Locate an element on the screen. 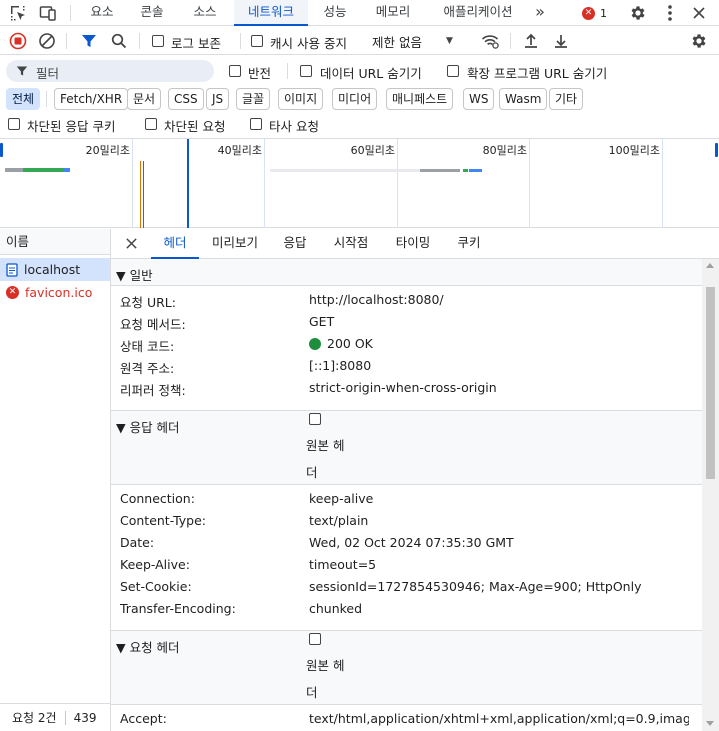 This screenshot has height=731, width=719. search-icon is located at coordinates (119, 41).